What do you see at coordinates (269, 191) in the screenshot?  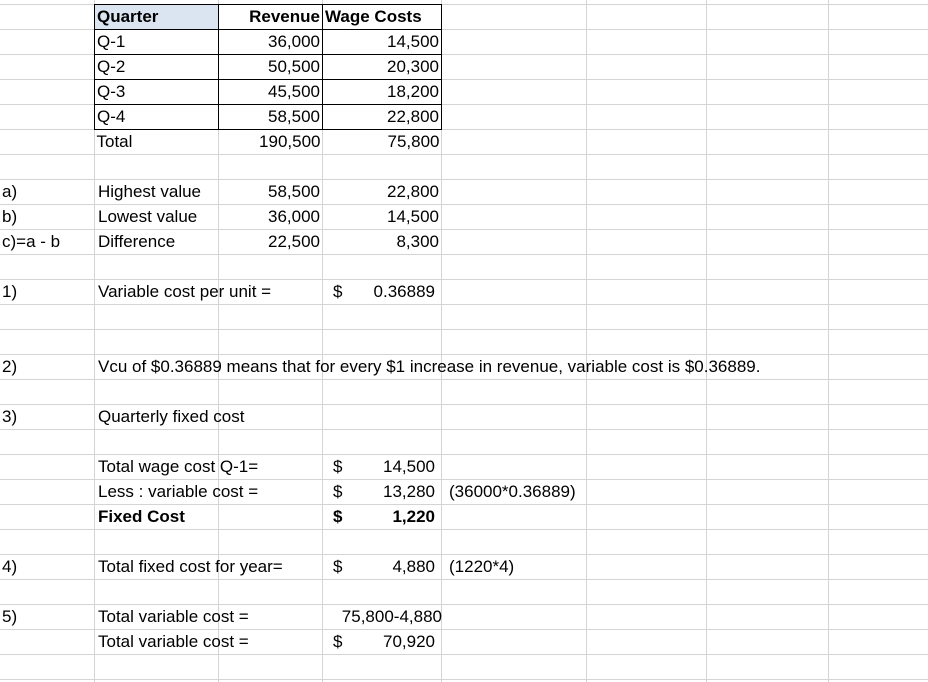 I see `highest-revenue: 58,500` at bounding box center [269, 191].